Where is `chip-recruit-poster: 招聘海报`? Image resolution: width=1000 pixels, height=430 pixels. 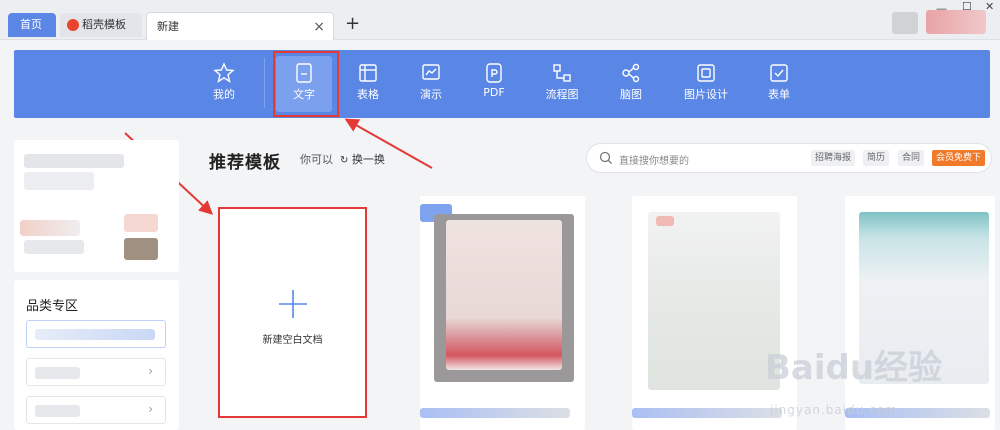 chip-recruit-poster: 招聘海报 is located at coordinates (833, 158).